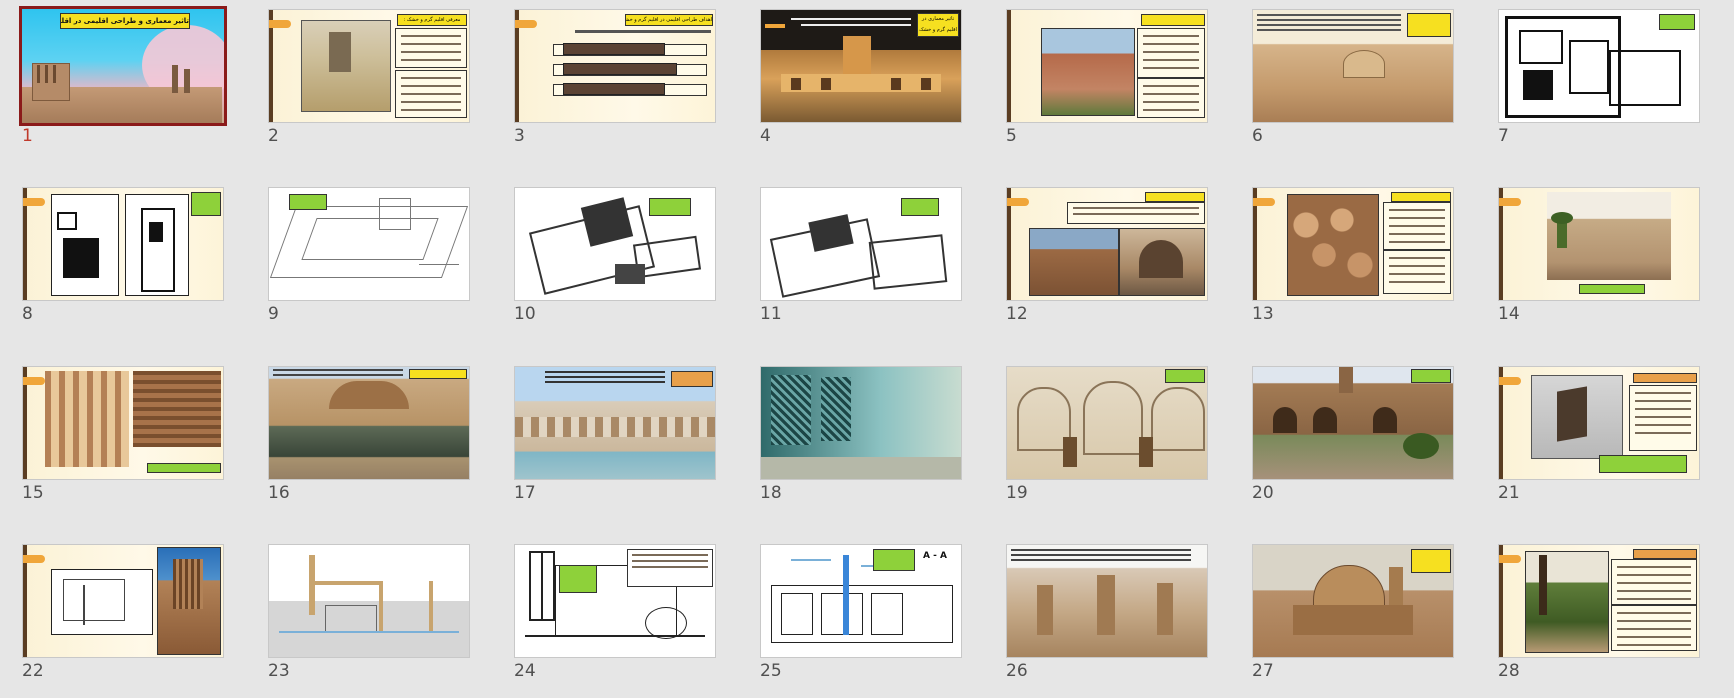 This screenshot has height=698, width=1734. I want to click on slide-number: 14, so click(1509, 314).